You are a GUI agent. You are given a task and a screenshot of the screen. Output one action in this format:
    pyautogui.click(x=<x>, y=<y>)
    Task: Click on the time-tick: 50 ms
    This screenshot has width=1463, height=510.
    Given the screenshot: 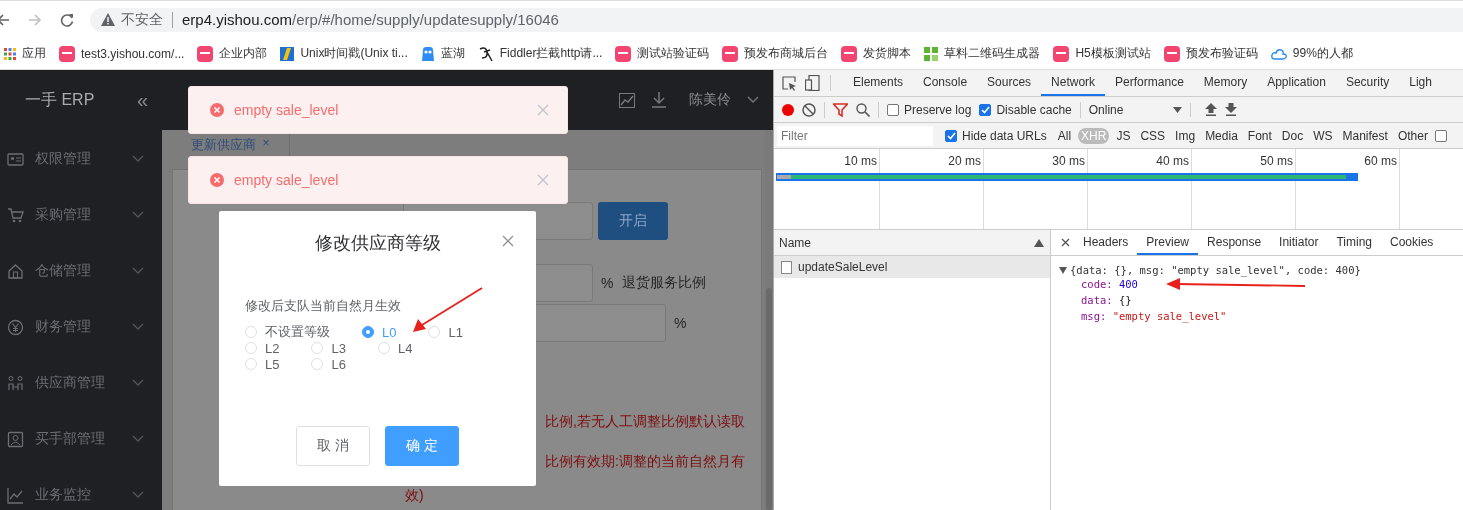 What is the action you would take?
    pyautogui.click(x=1276, y=161)
    